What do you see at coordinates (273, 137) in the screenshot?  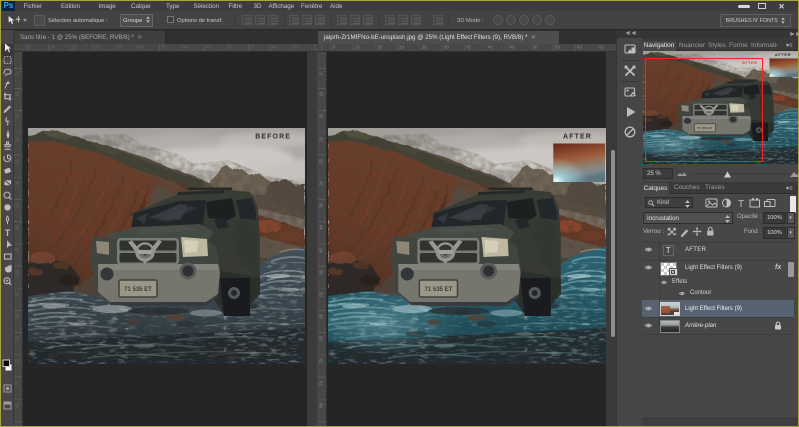 I see `svg-text: BEFORE` at bounding box center [273, 137].